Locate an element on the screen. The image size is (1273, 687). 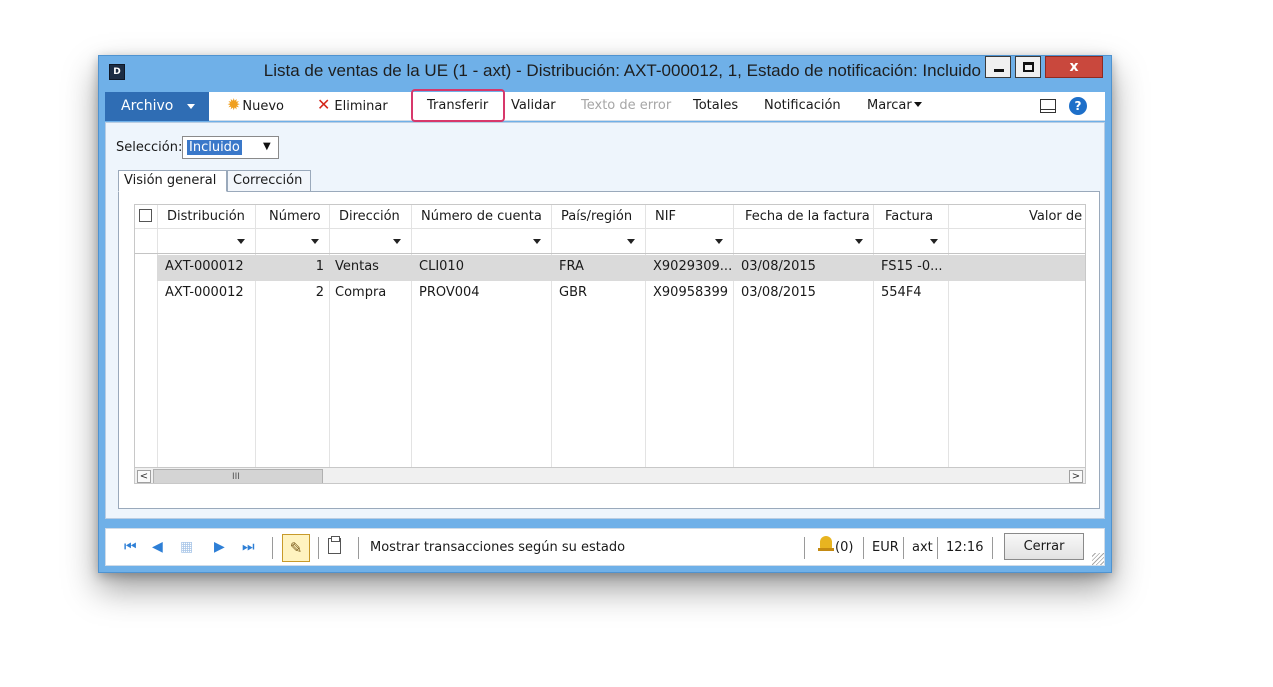
cell-fecha: 03/08/2015 is located at coordinates (778, 292).